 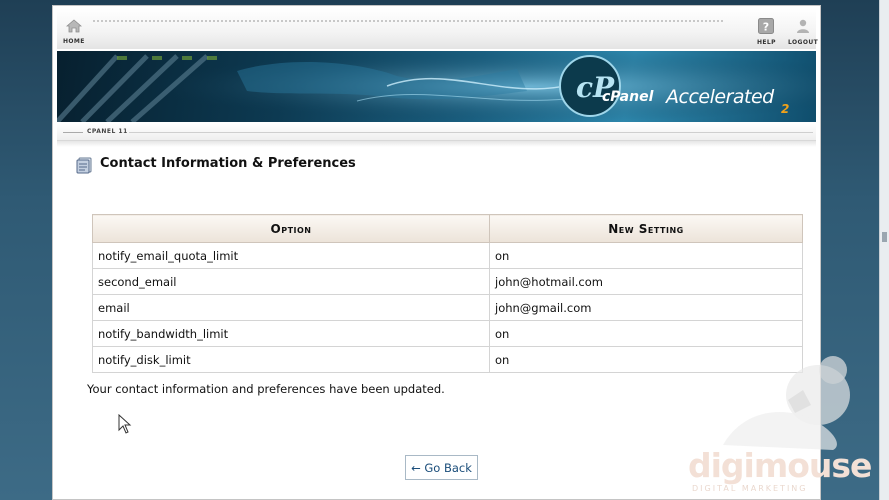 What do you see at coordinates (780, 465) in the screenshot?
I see `watermark-text: digimouse` at bounding box center [780, 465].